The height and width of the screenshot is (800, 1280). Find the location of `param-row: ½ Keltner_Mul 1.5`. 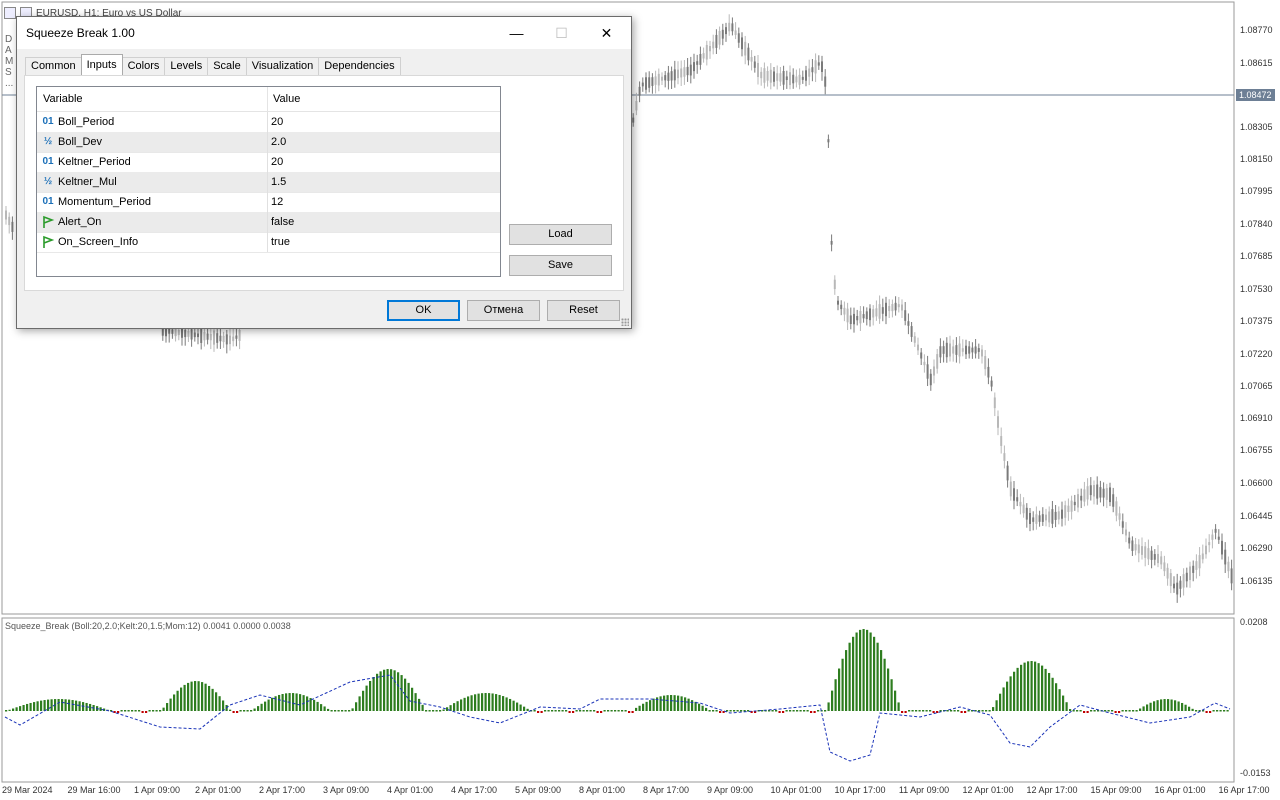

param-row: ½ Keltner_Mul 1.5 is located at coordinates (268, 182).